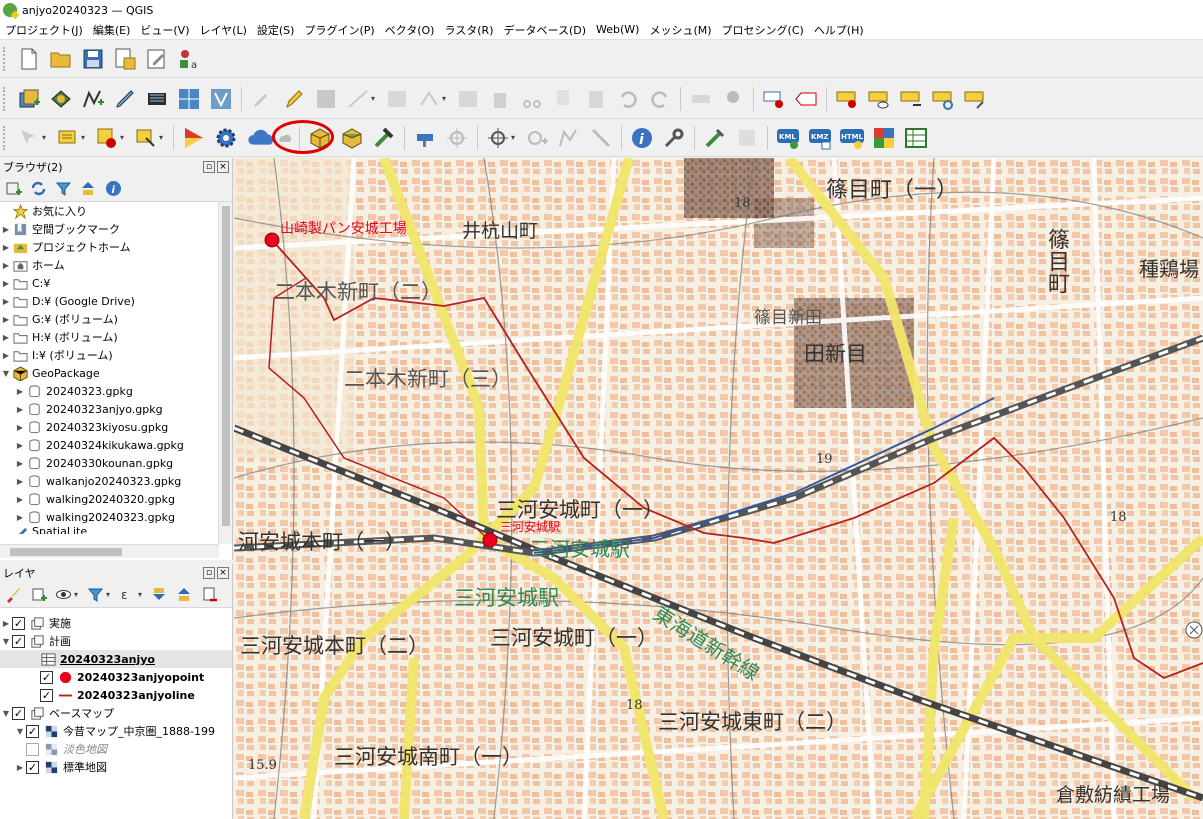  I want to click on filter-legend-button, so click(95, 595).